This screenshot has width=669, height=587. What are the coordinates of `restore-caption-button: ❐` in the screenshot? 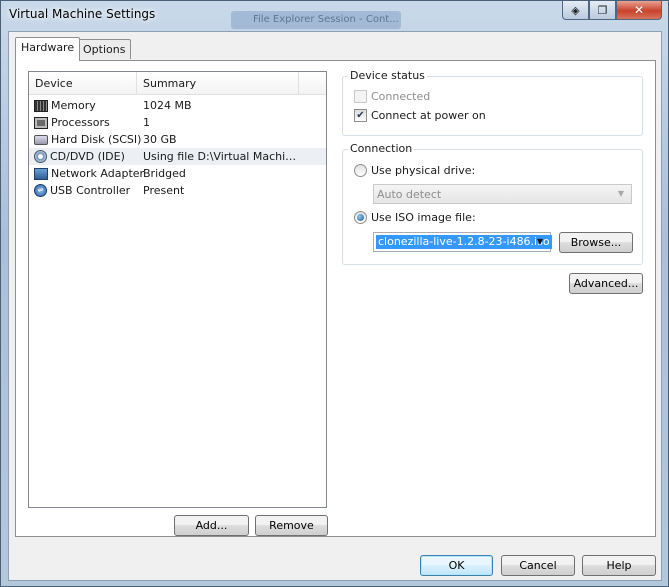 It's located at (602, 10).